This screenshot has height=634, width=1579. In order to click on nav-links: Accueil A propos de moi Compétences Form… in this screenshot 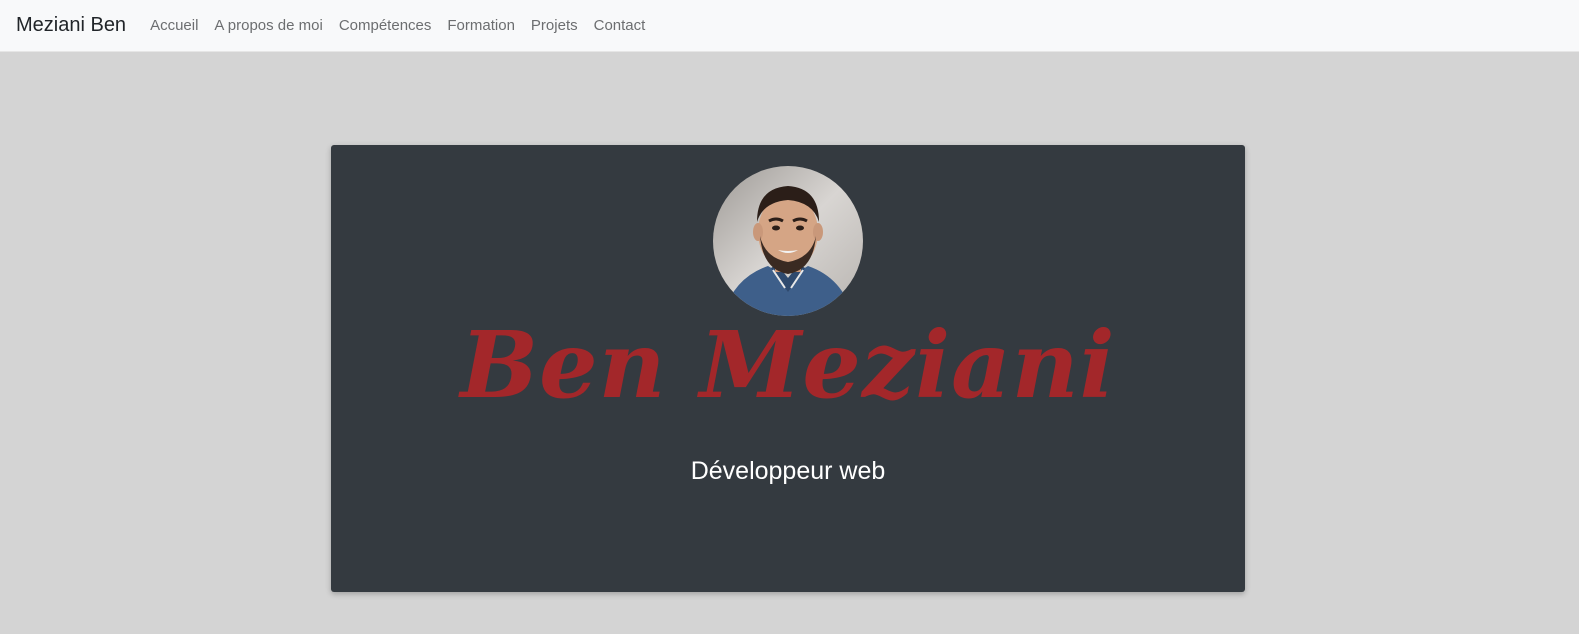, I will do `click(405, 25)`.